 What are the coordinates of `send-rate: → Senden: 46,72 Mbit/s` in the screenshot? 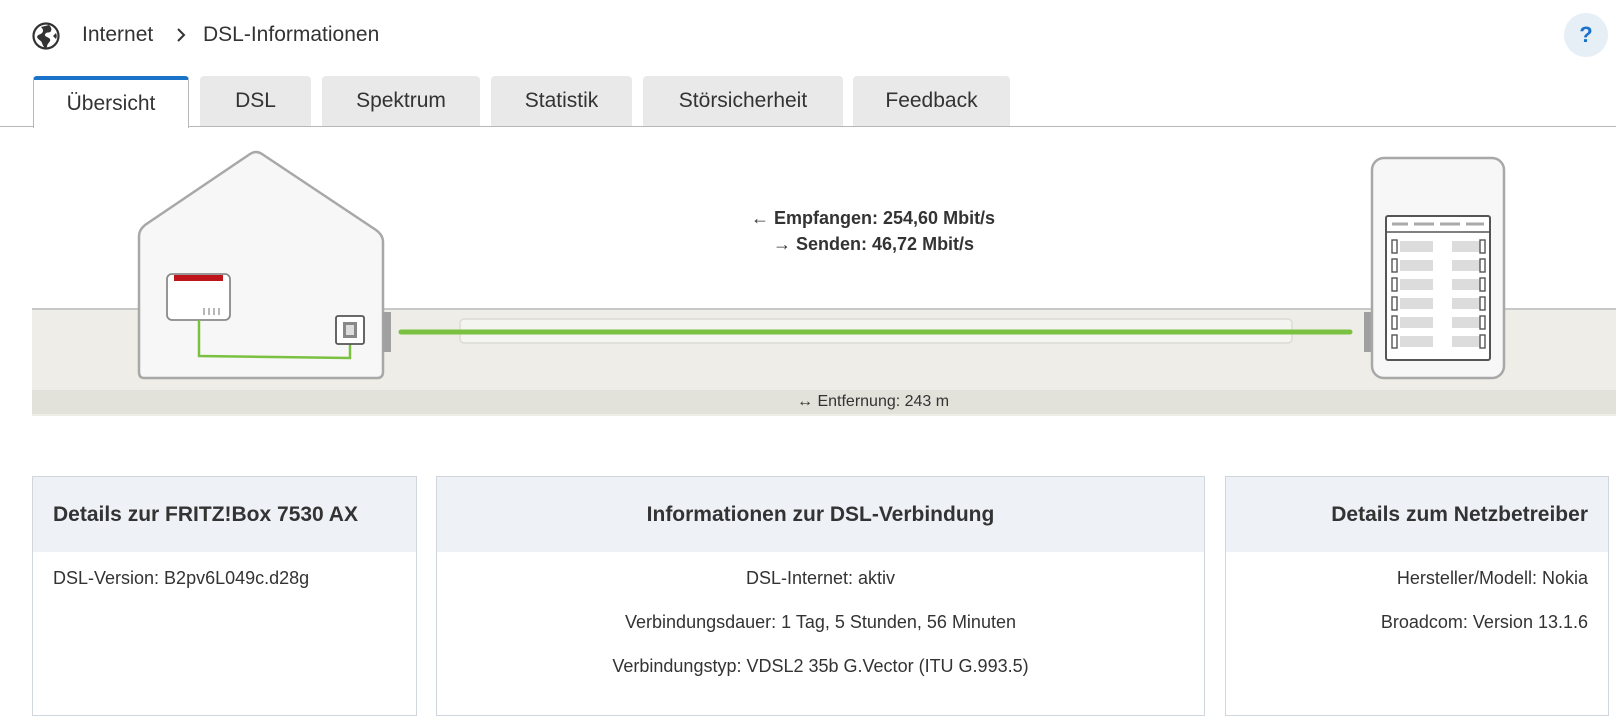 It's located at (873, 244).